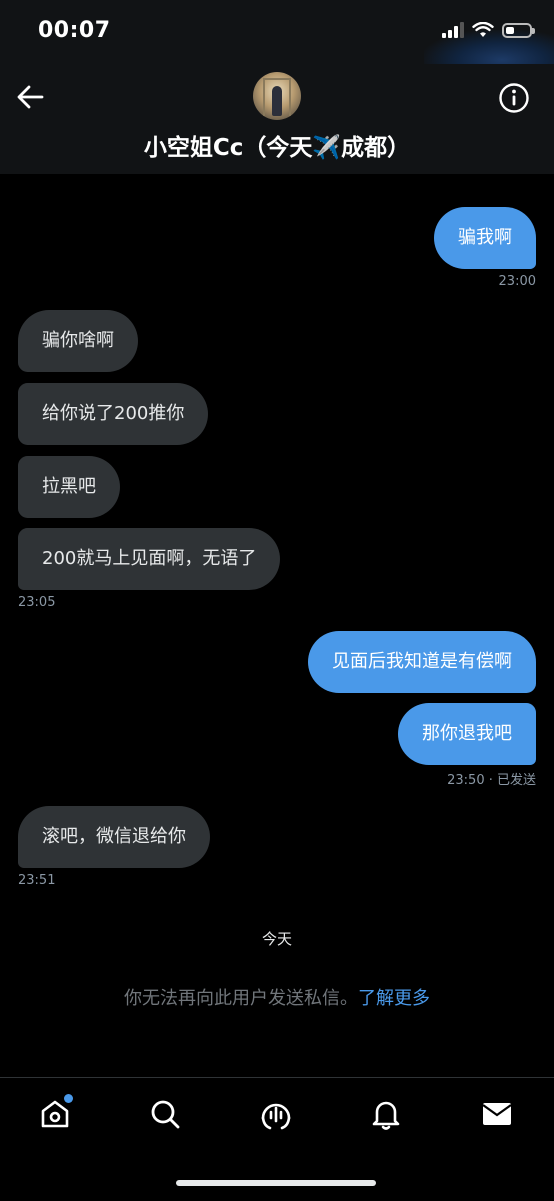  What do you see at coordinates (276, 1183) in the screenshot?
I see `home-indicator` at bounding box center [276, 1183].